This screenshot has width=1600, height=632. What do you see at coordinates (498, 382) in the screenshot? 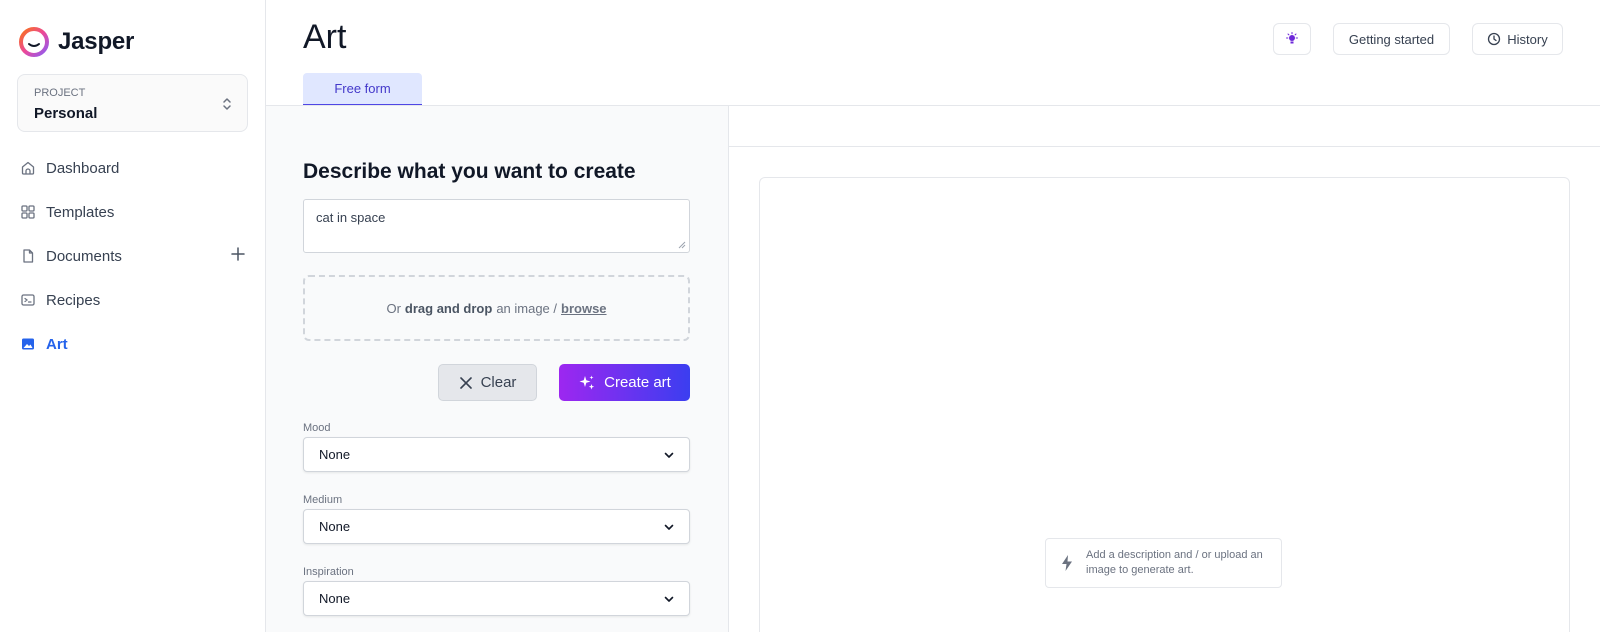
I see `clear-label: Clear` at bounding box center [498, 382].